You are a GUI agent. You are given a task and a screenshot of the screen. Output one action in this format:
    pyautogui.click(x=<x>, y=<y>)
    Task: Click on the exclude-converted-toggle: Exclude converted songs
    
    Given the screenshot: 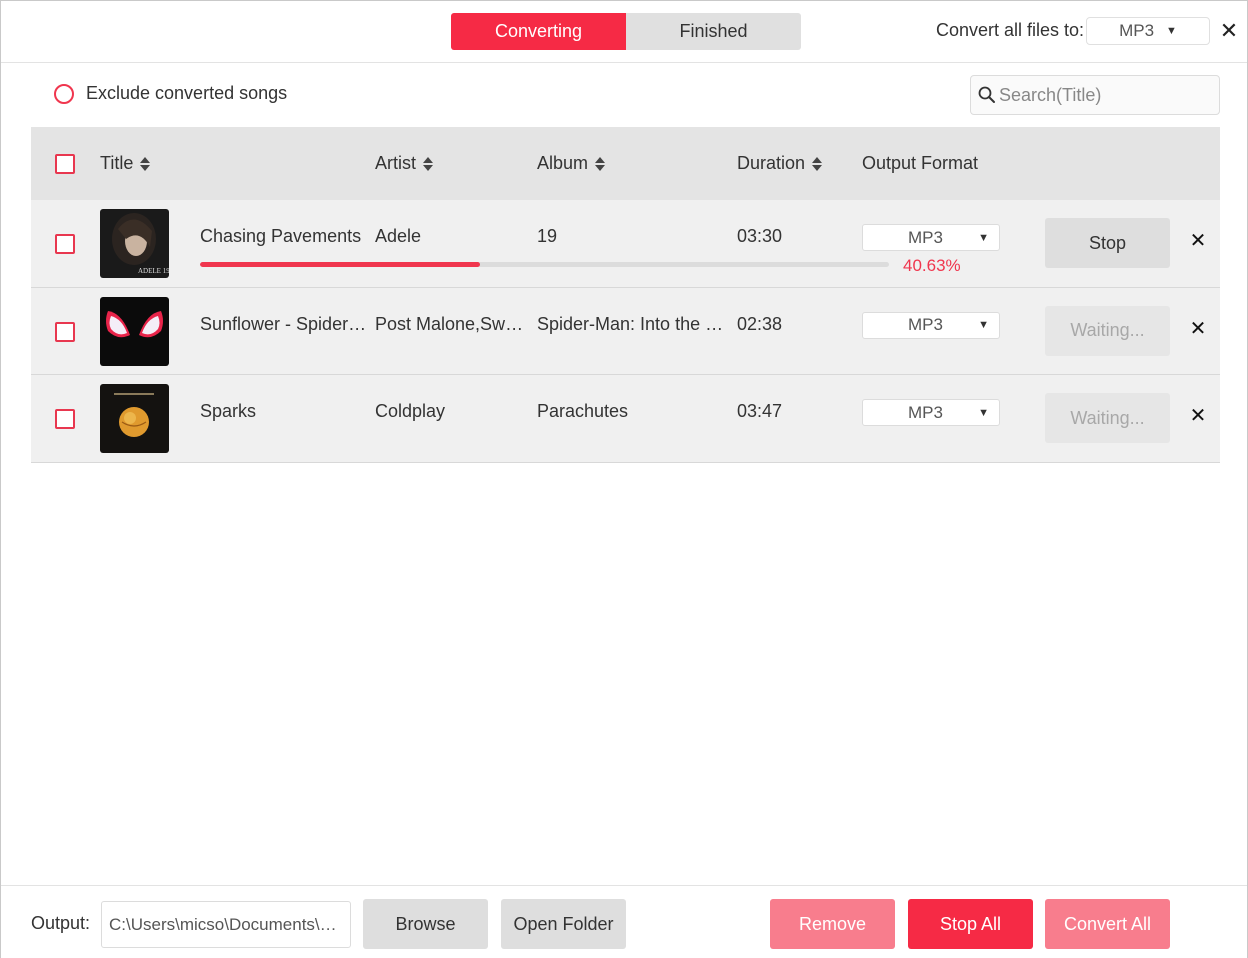 What is the action you would take?
    pyautogui.click(x=170, y=93)
    